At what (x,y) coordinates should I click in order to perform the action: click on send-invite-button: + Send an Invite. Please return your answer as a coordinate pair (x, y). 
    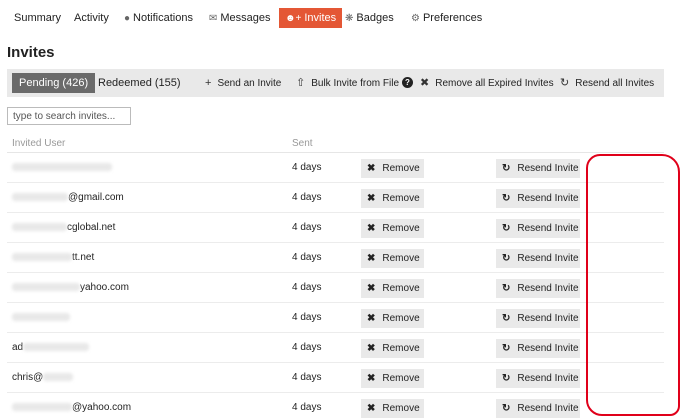
    Looking at the image, I should click on (243, 83).